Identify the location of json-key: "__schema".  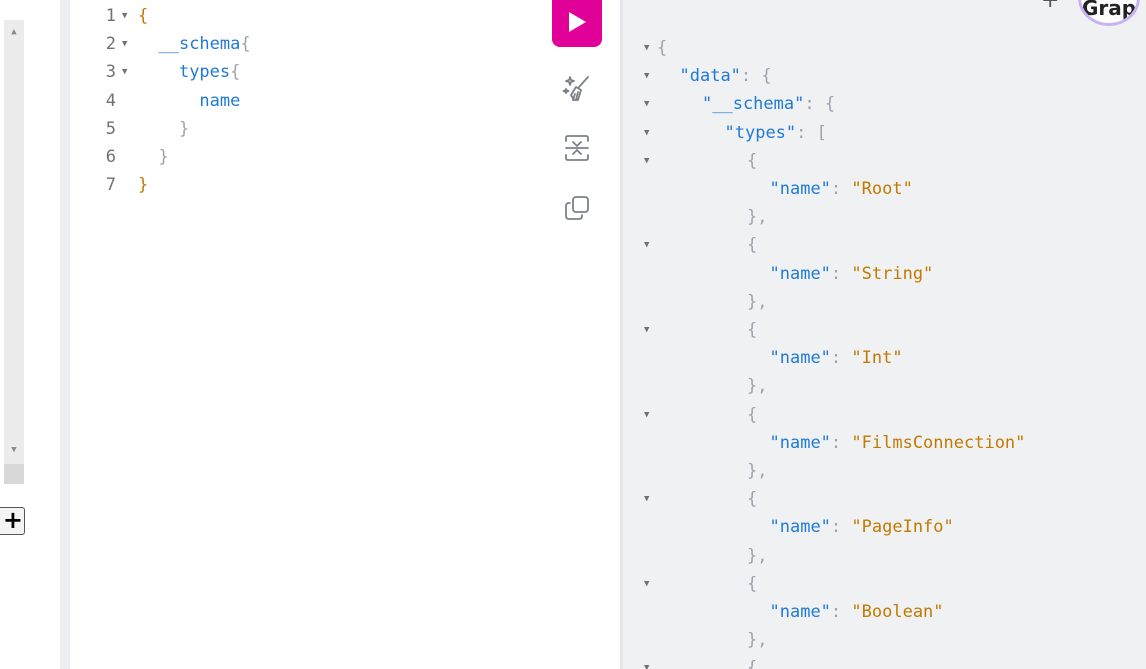
(753, 104).